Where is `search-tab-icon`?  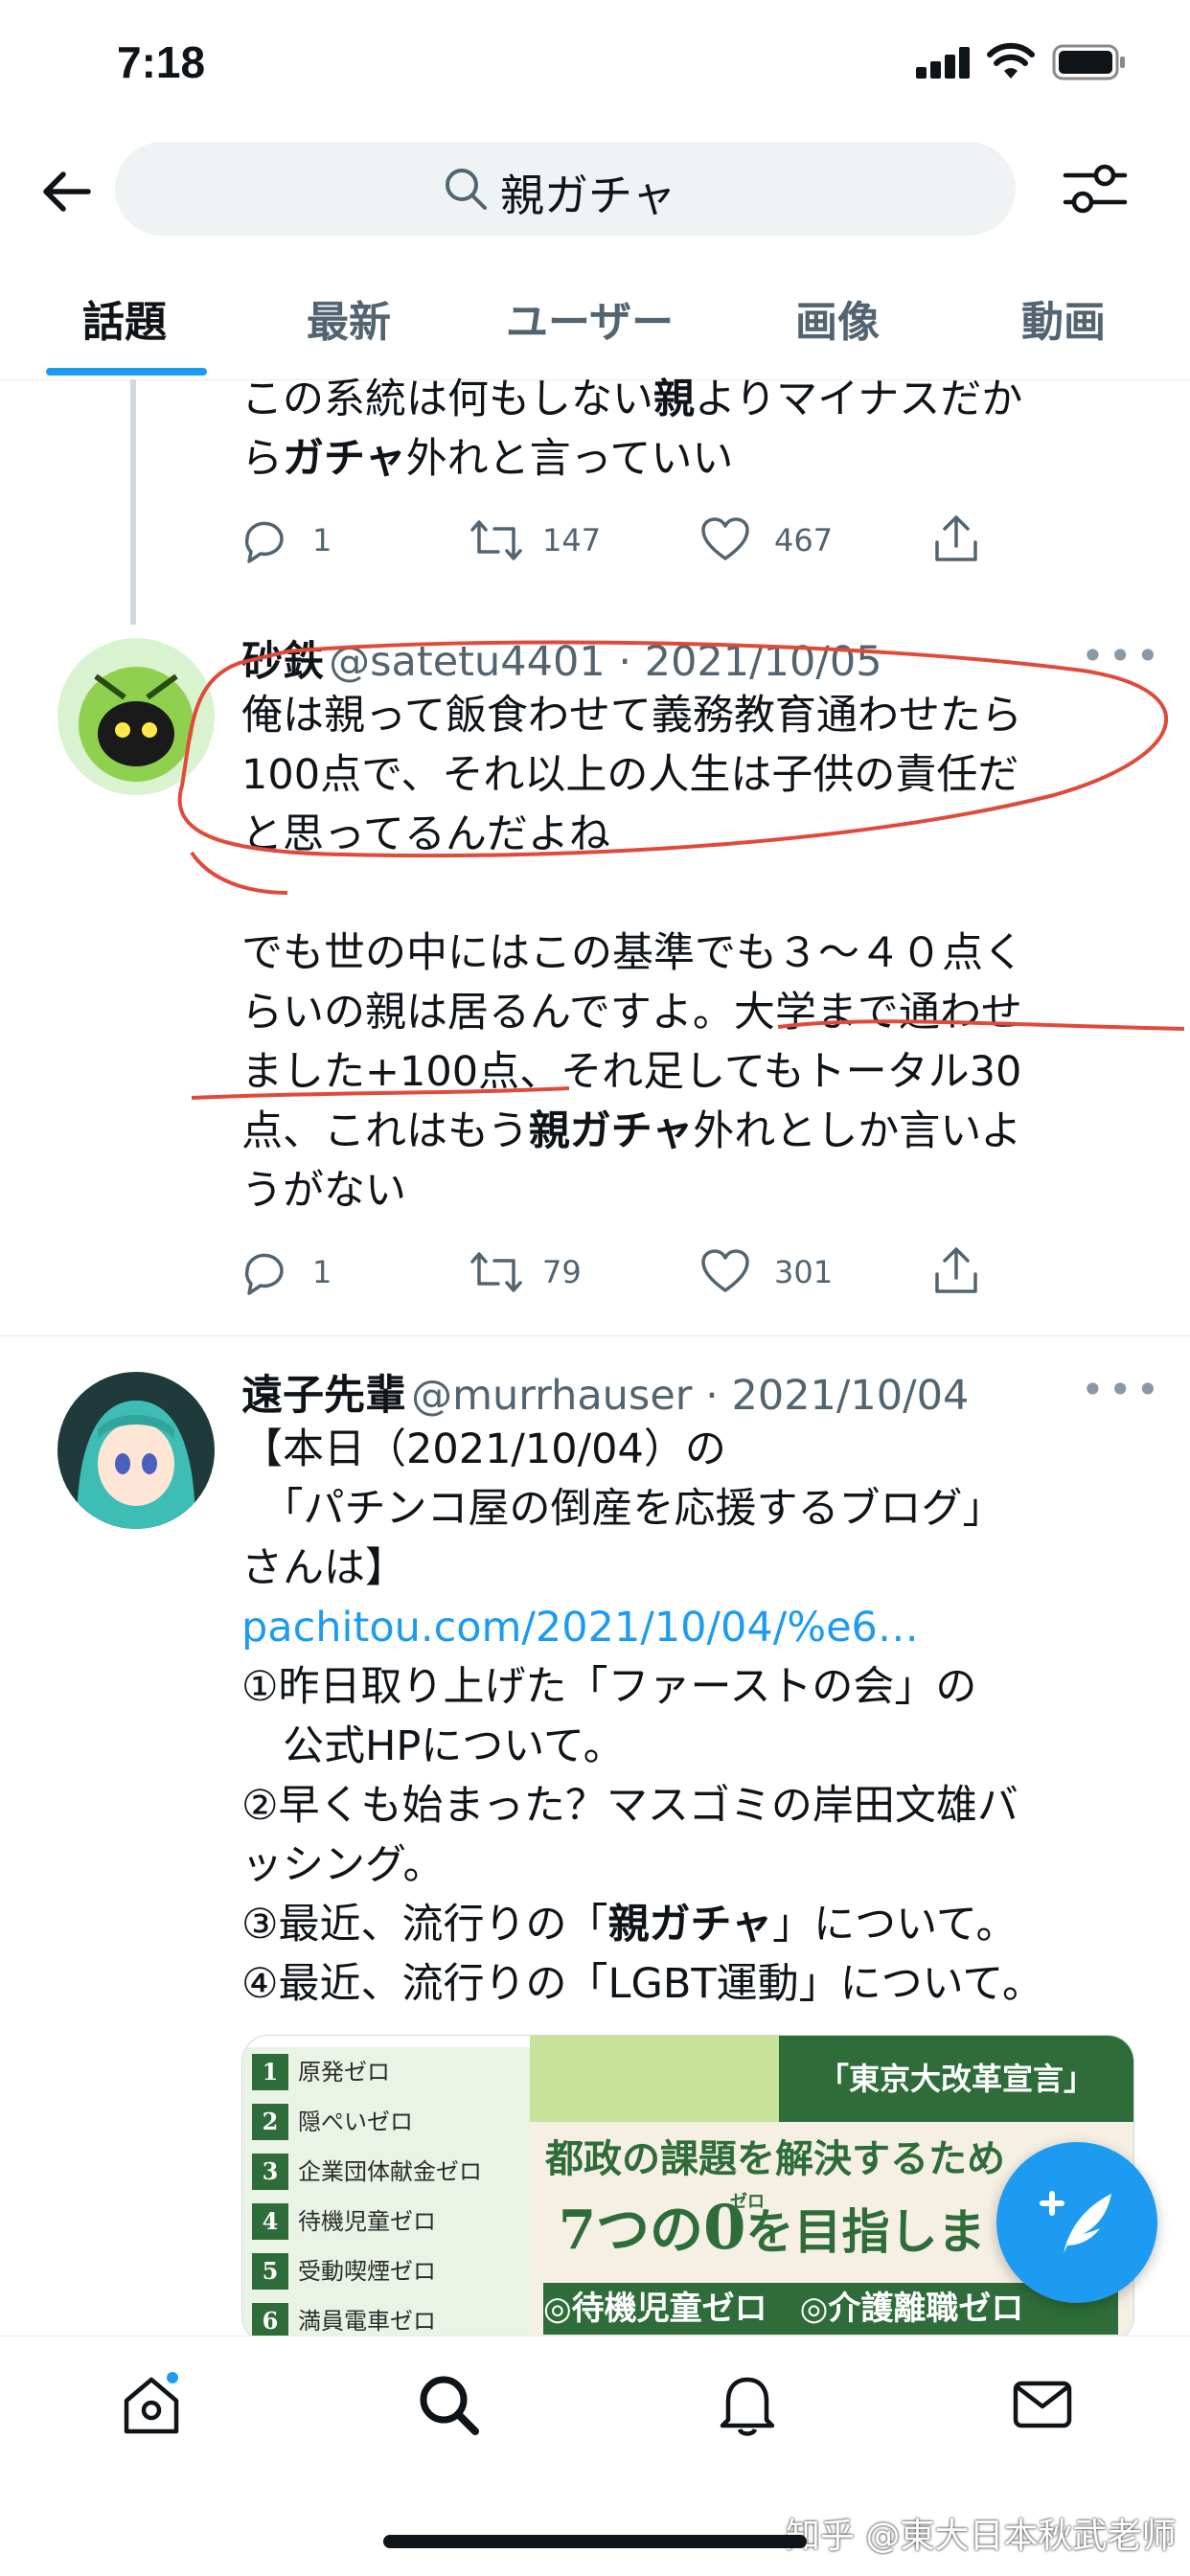 search-tab-icon is located at coordinates (449, 2404).